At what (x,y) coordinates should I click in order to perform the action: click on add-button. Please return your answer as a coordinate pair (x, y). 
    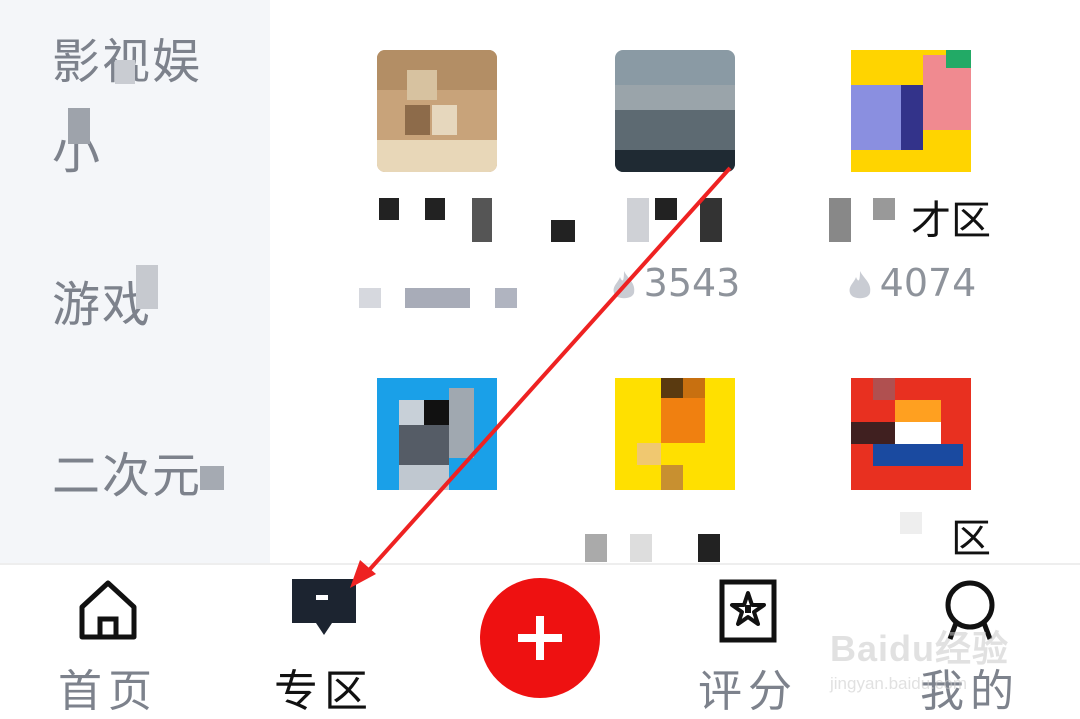
    Looking at the image, I should click on (540, 638).